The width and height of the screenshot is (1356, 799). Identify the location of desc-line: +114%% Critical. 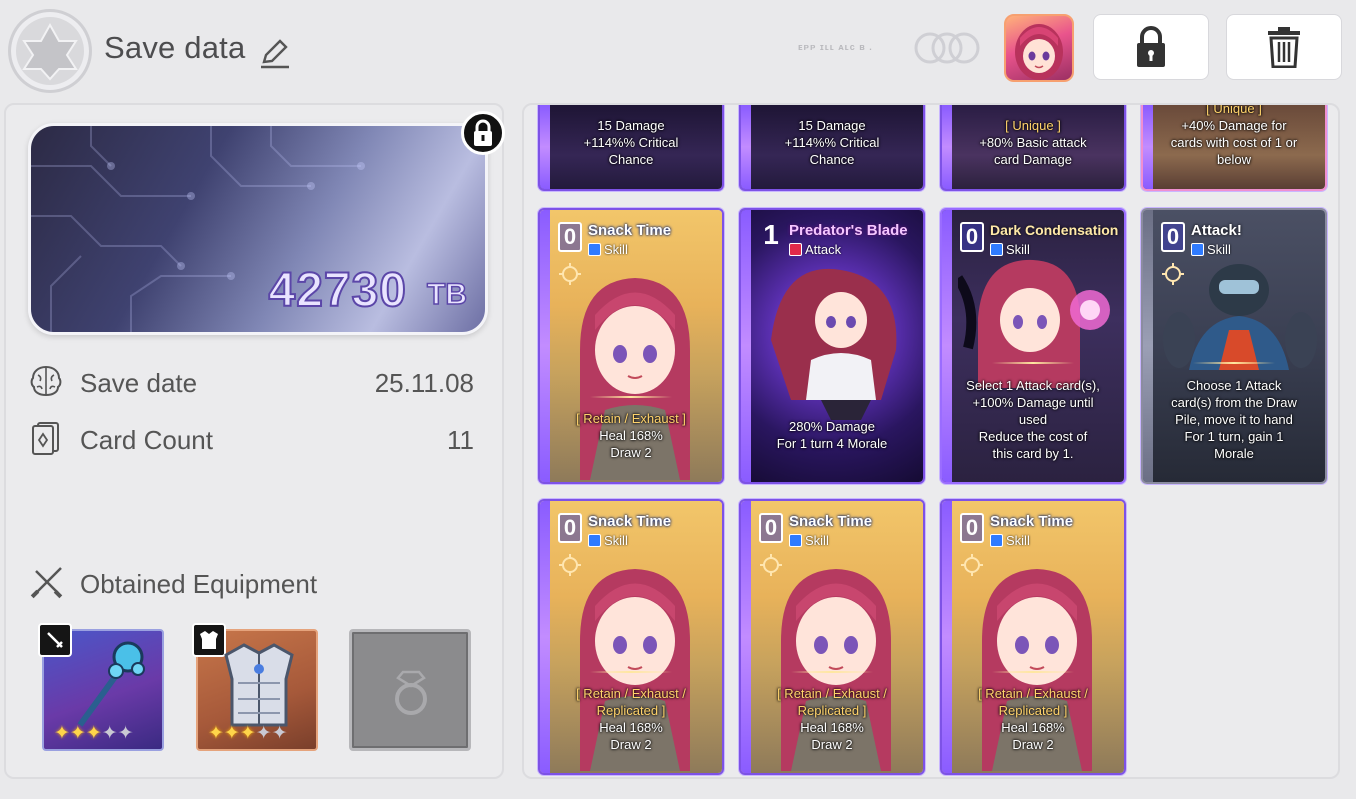
(832, 142).